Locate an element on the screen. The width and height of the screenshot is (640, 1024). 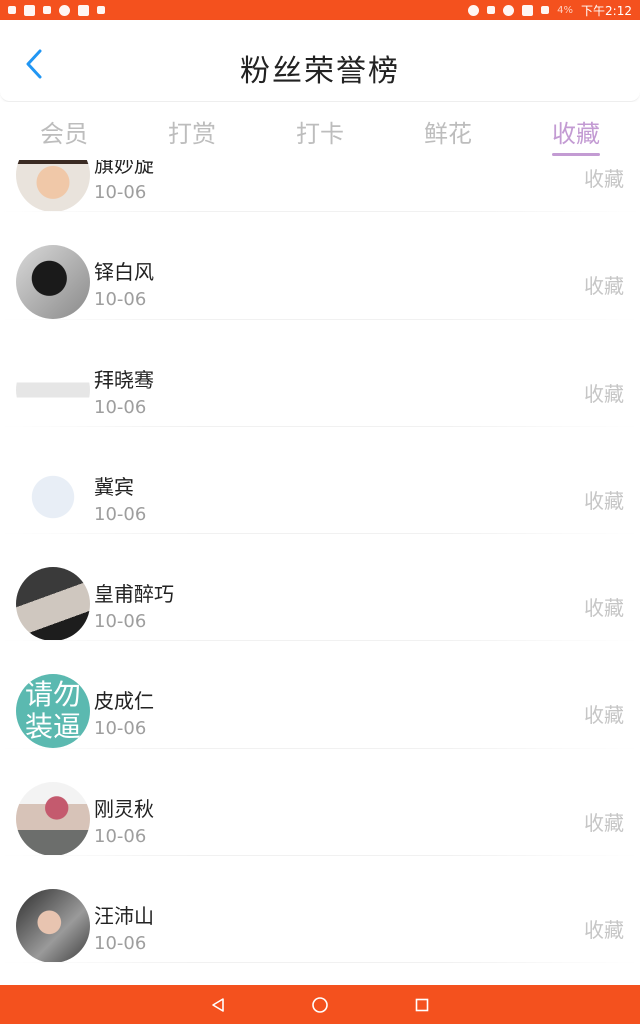
nav-recents-button is located at coordinates (422, 1005).